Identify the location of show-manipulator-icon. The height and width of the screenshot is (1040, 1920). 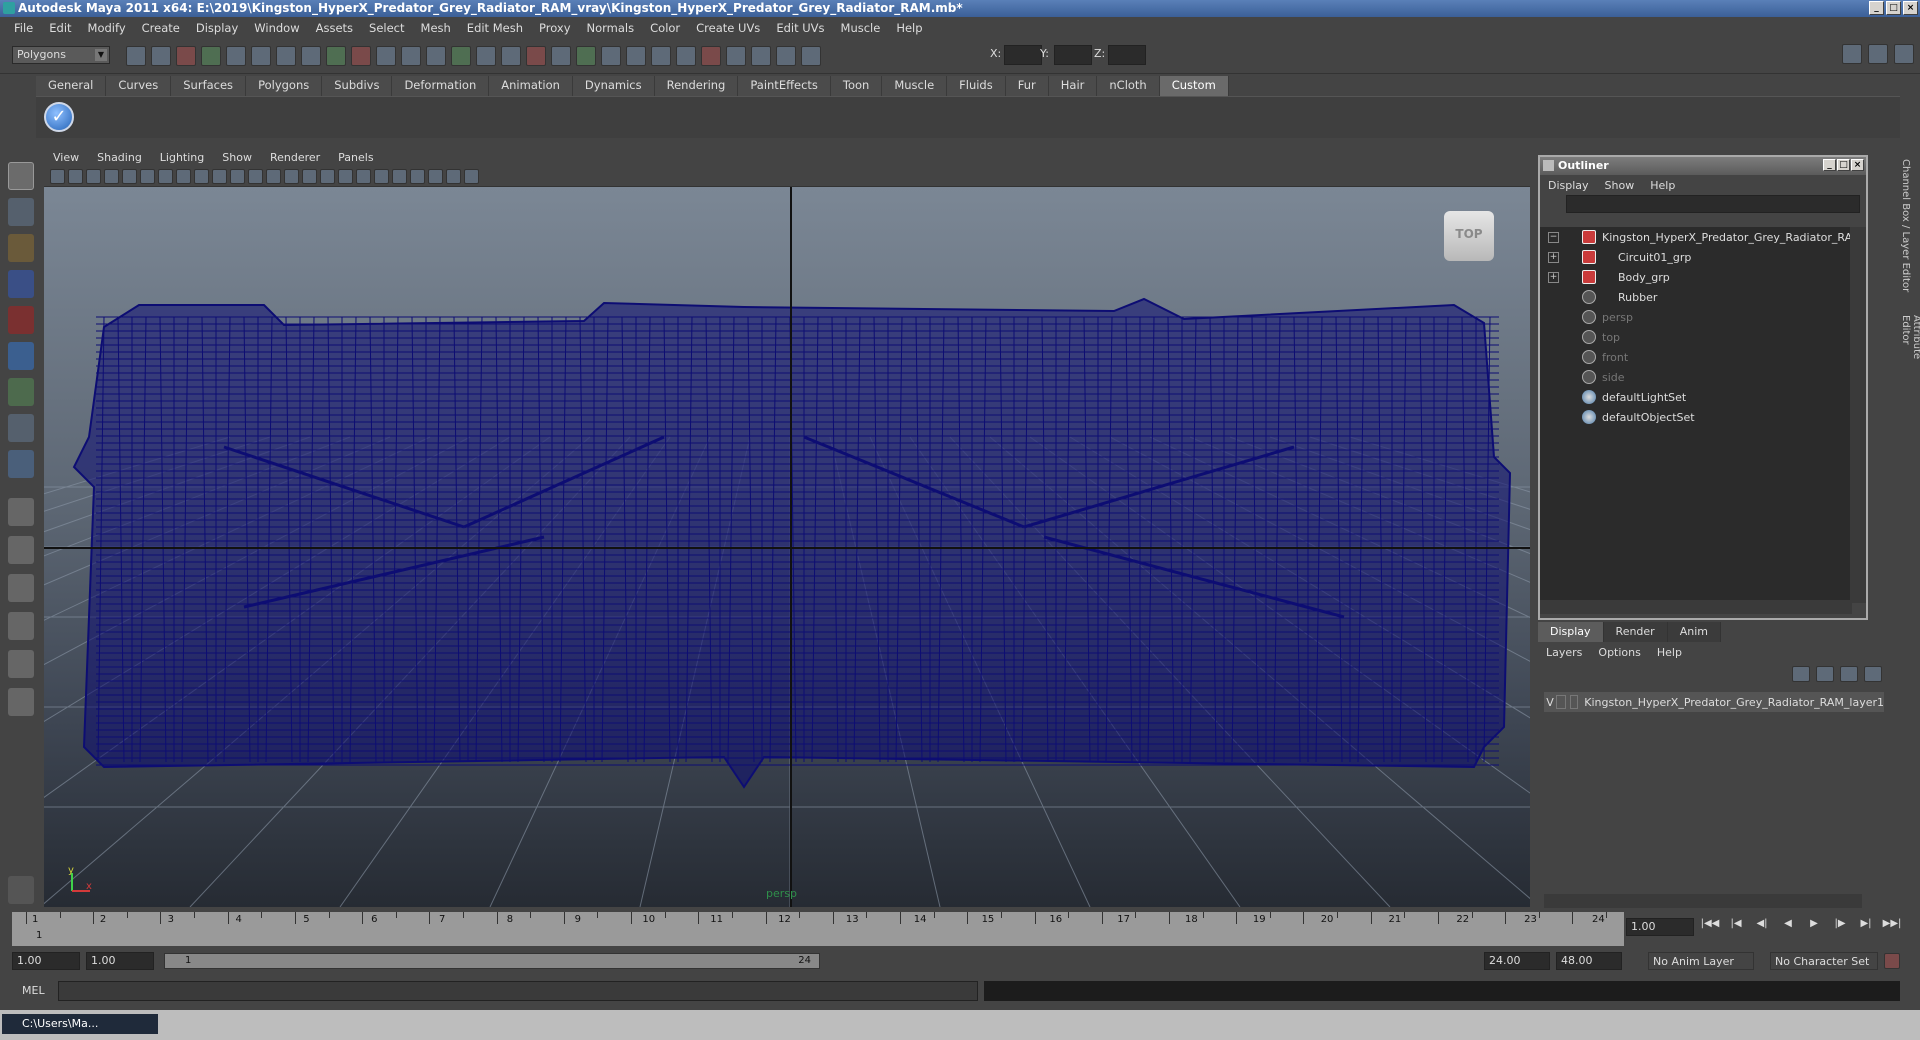
(21, 464).